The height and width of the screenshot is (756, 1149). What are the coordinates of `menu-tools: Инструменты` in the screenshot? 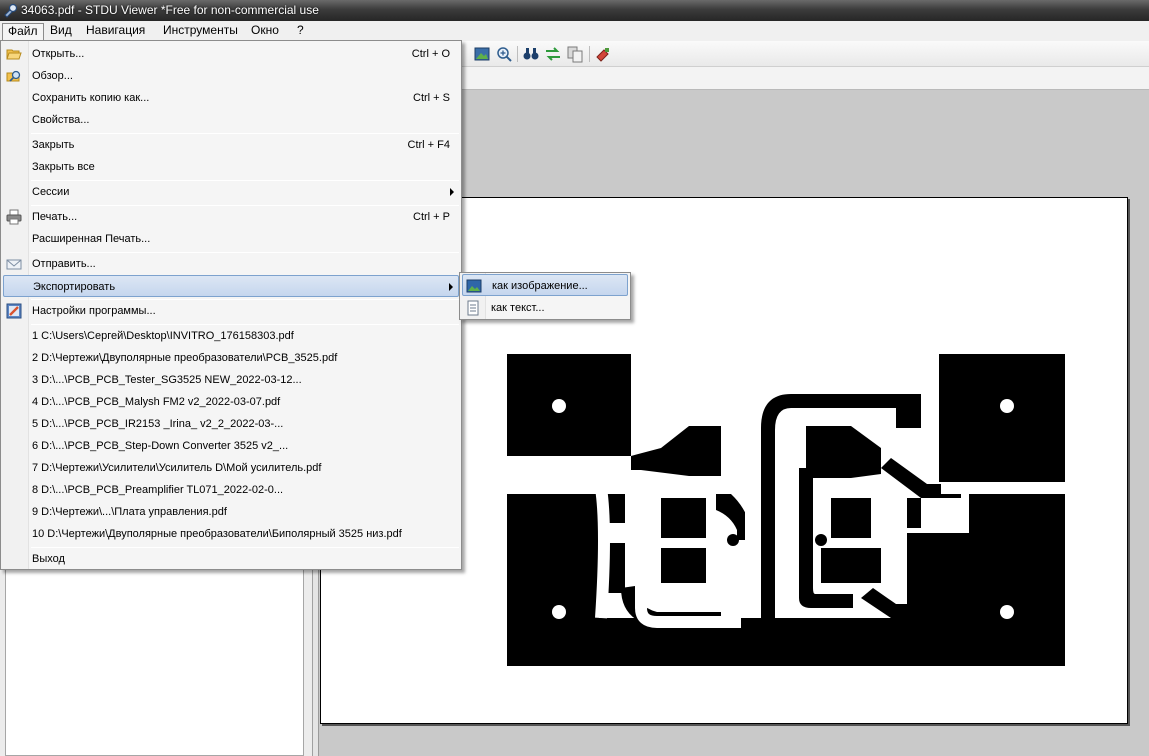 It's located at (200, 31).